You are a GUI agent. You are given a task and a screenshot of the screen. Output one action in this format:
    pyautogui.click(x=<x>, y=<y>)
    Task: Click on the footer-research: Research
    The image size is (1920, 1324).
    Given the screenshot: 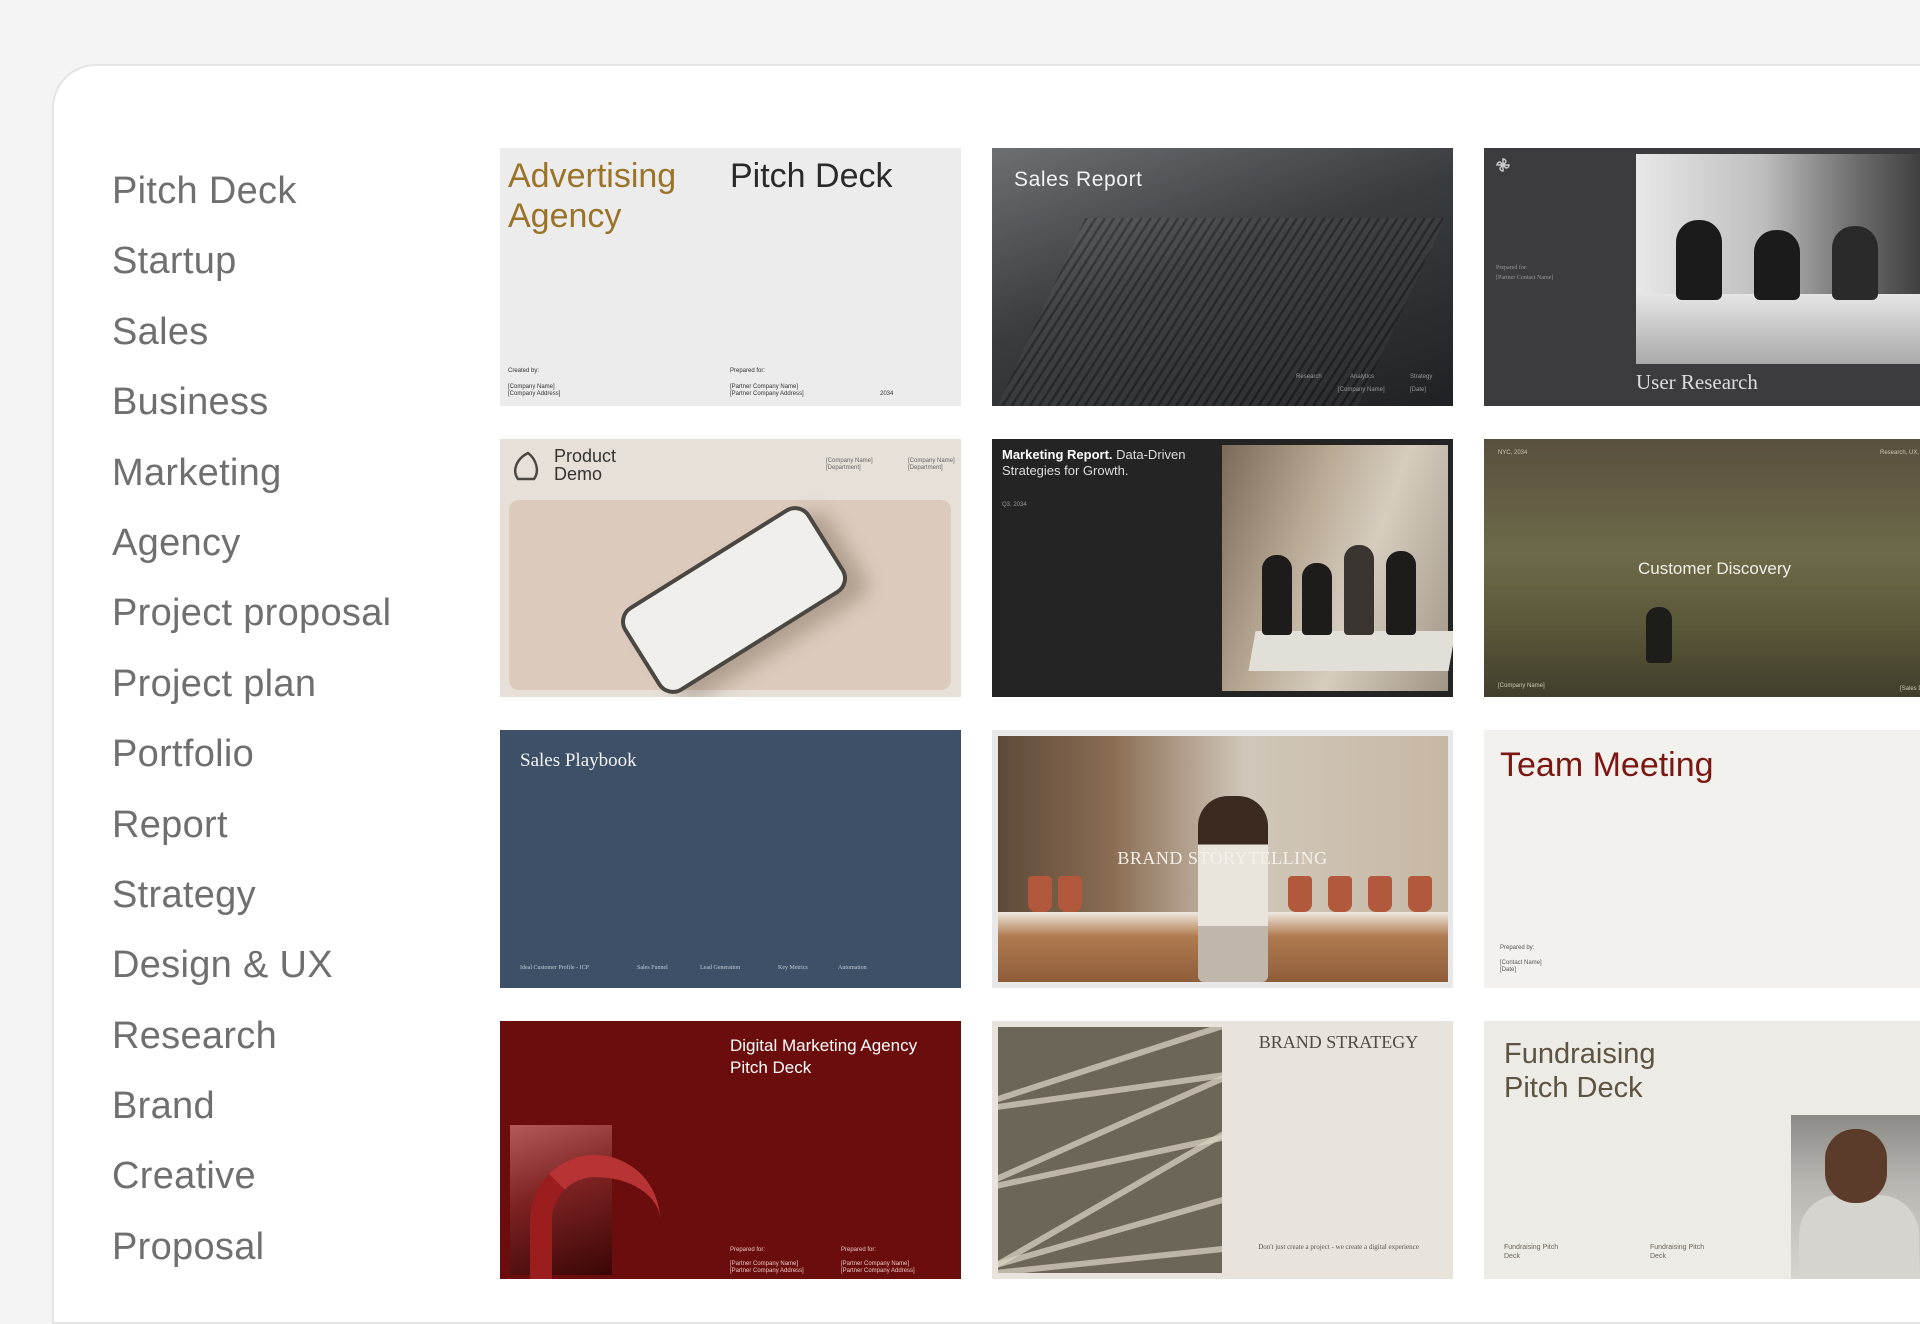 What is the action you would take?
    pyautogui.click(x=1309, y=377)
    